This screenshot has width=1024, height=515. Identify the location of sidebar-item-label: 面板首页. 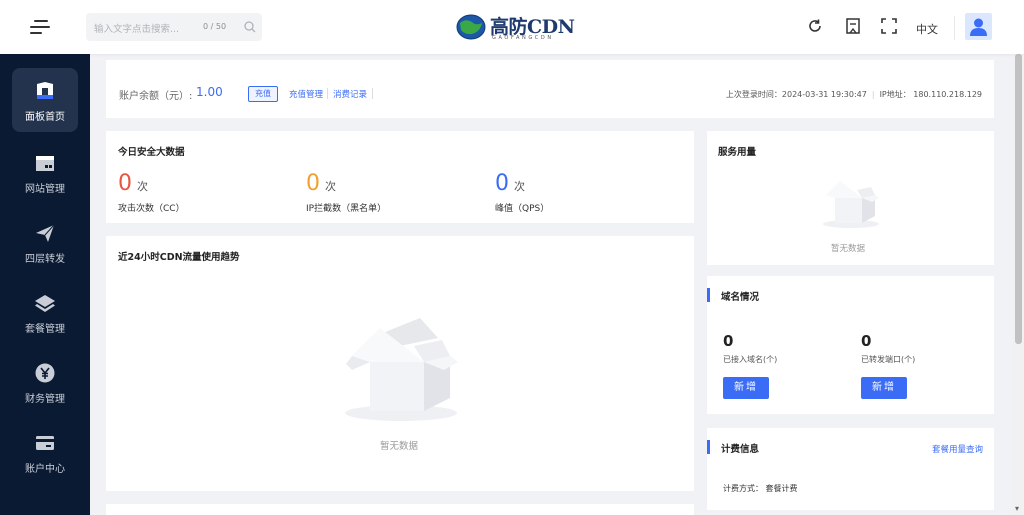
(45, 117).